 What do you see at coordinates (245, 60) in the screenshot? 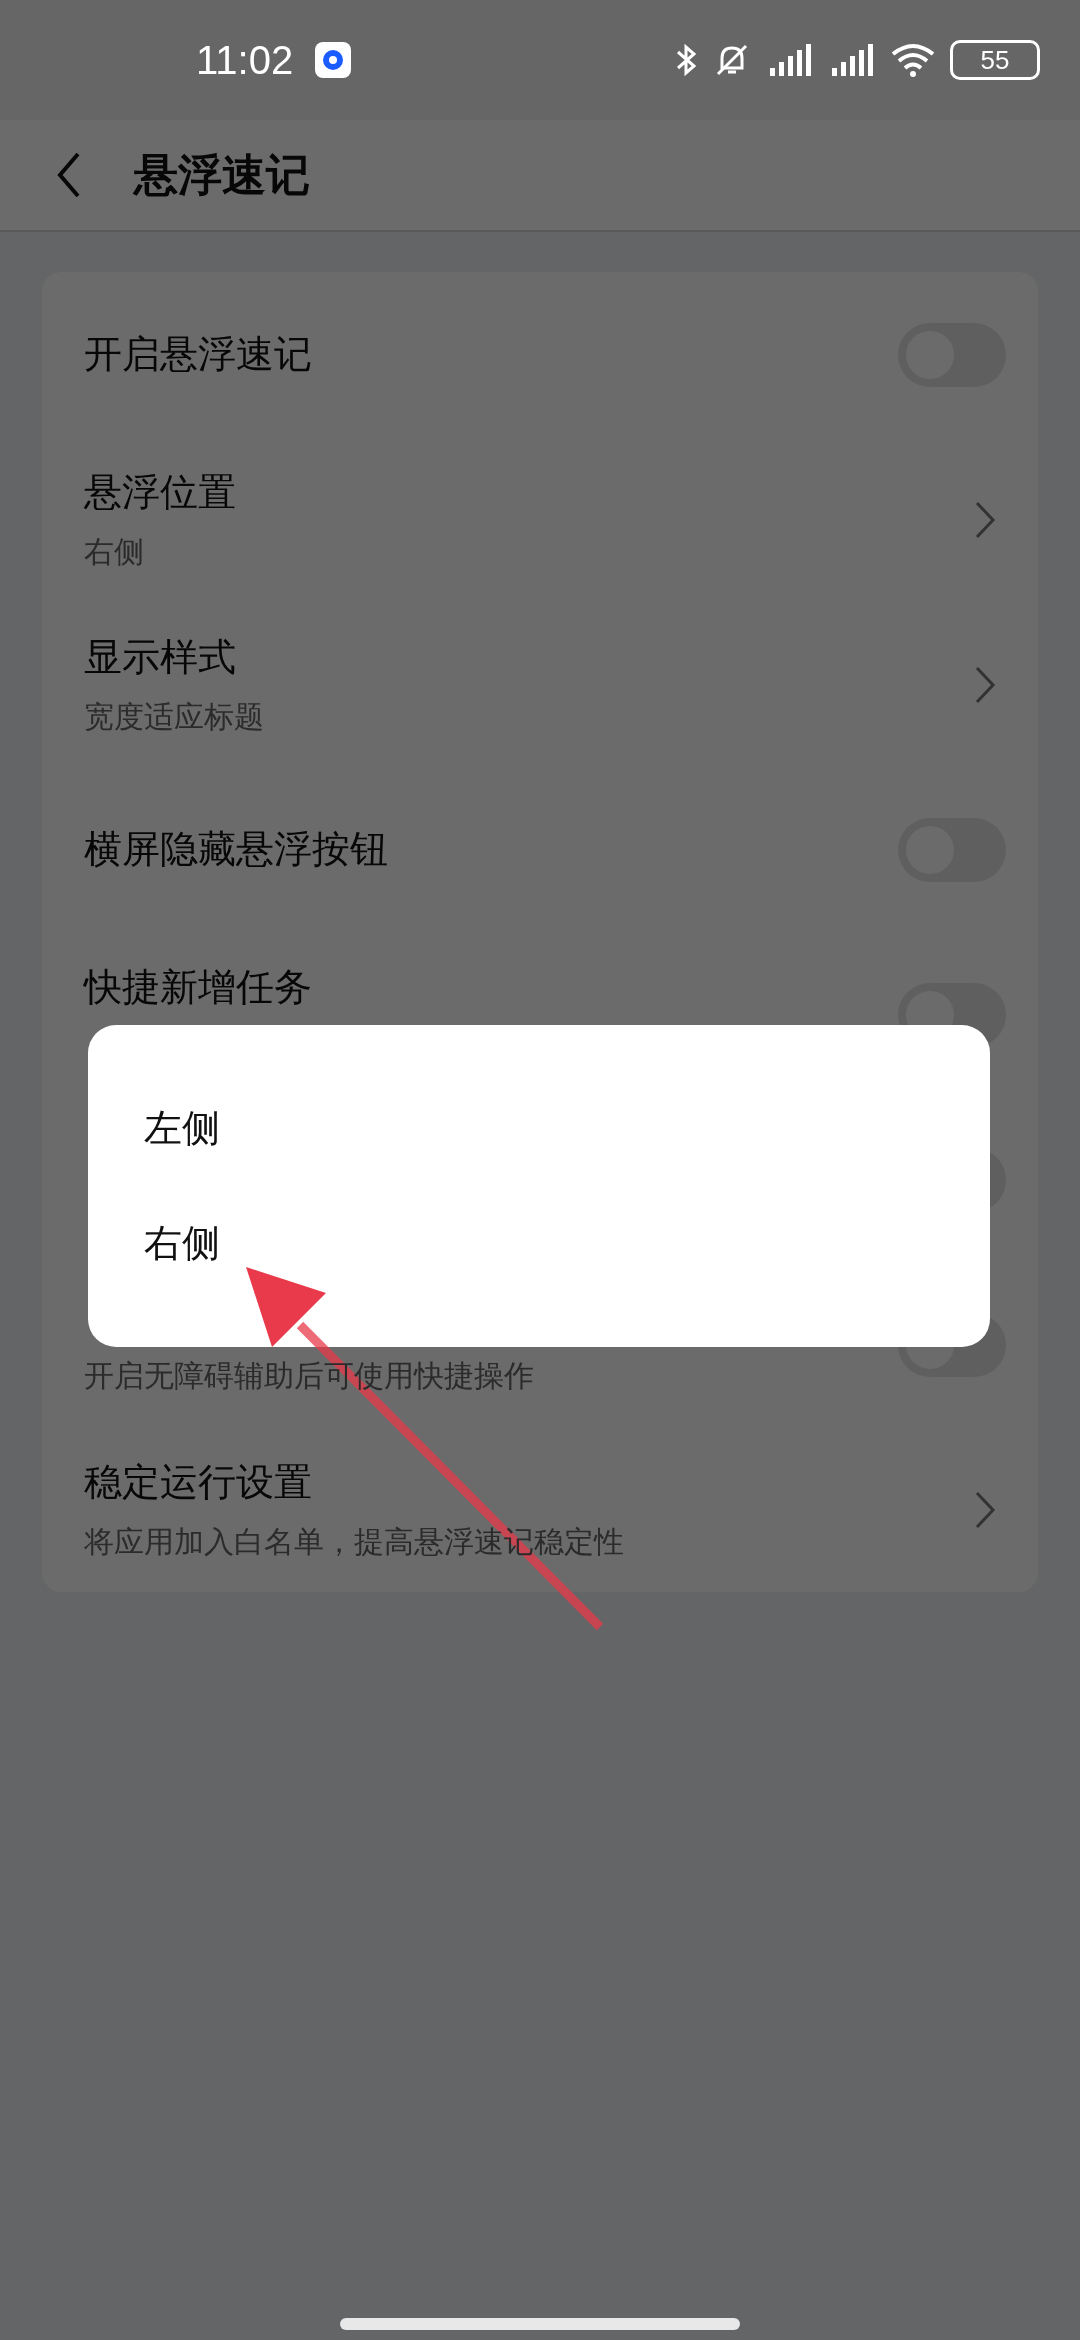
I see `status-time: 11:02` at bounding box center [245, 60].